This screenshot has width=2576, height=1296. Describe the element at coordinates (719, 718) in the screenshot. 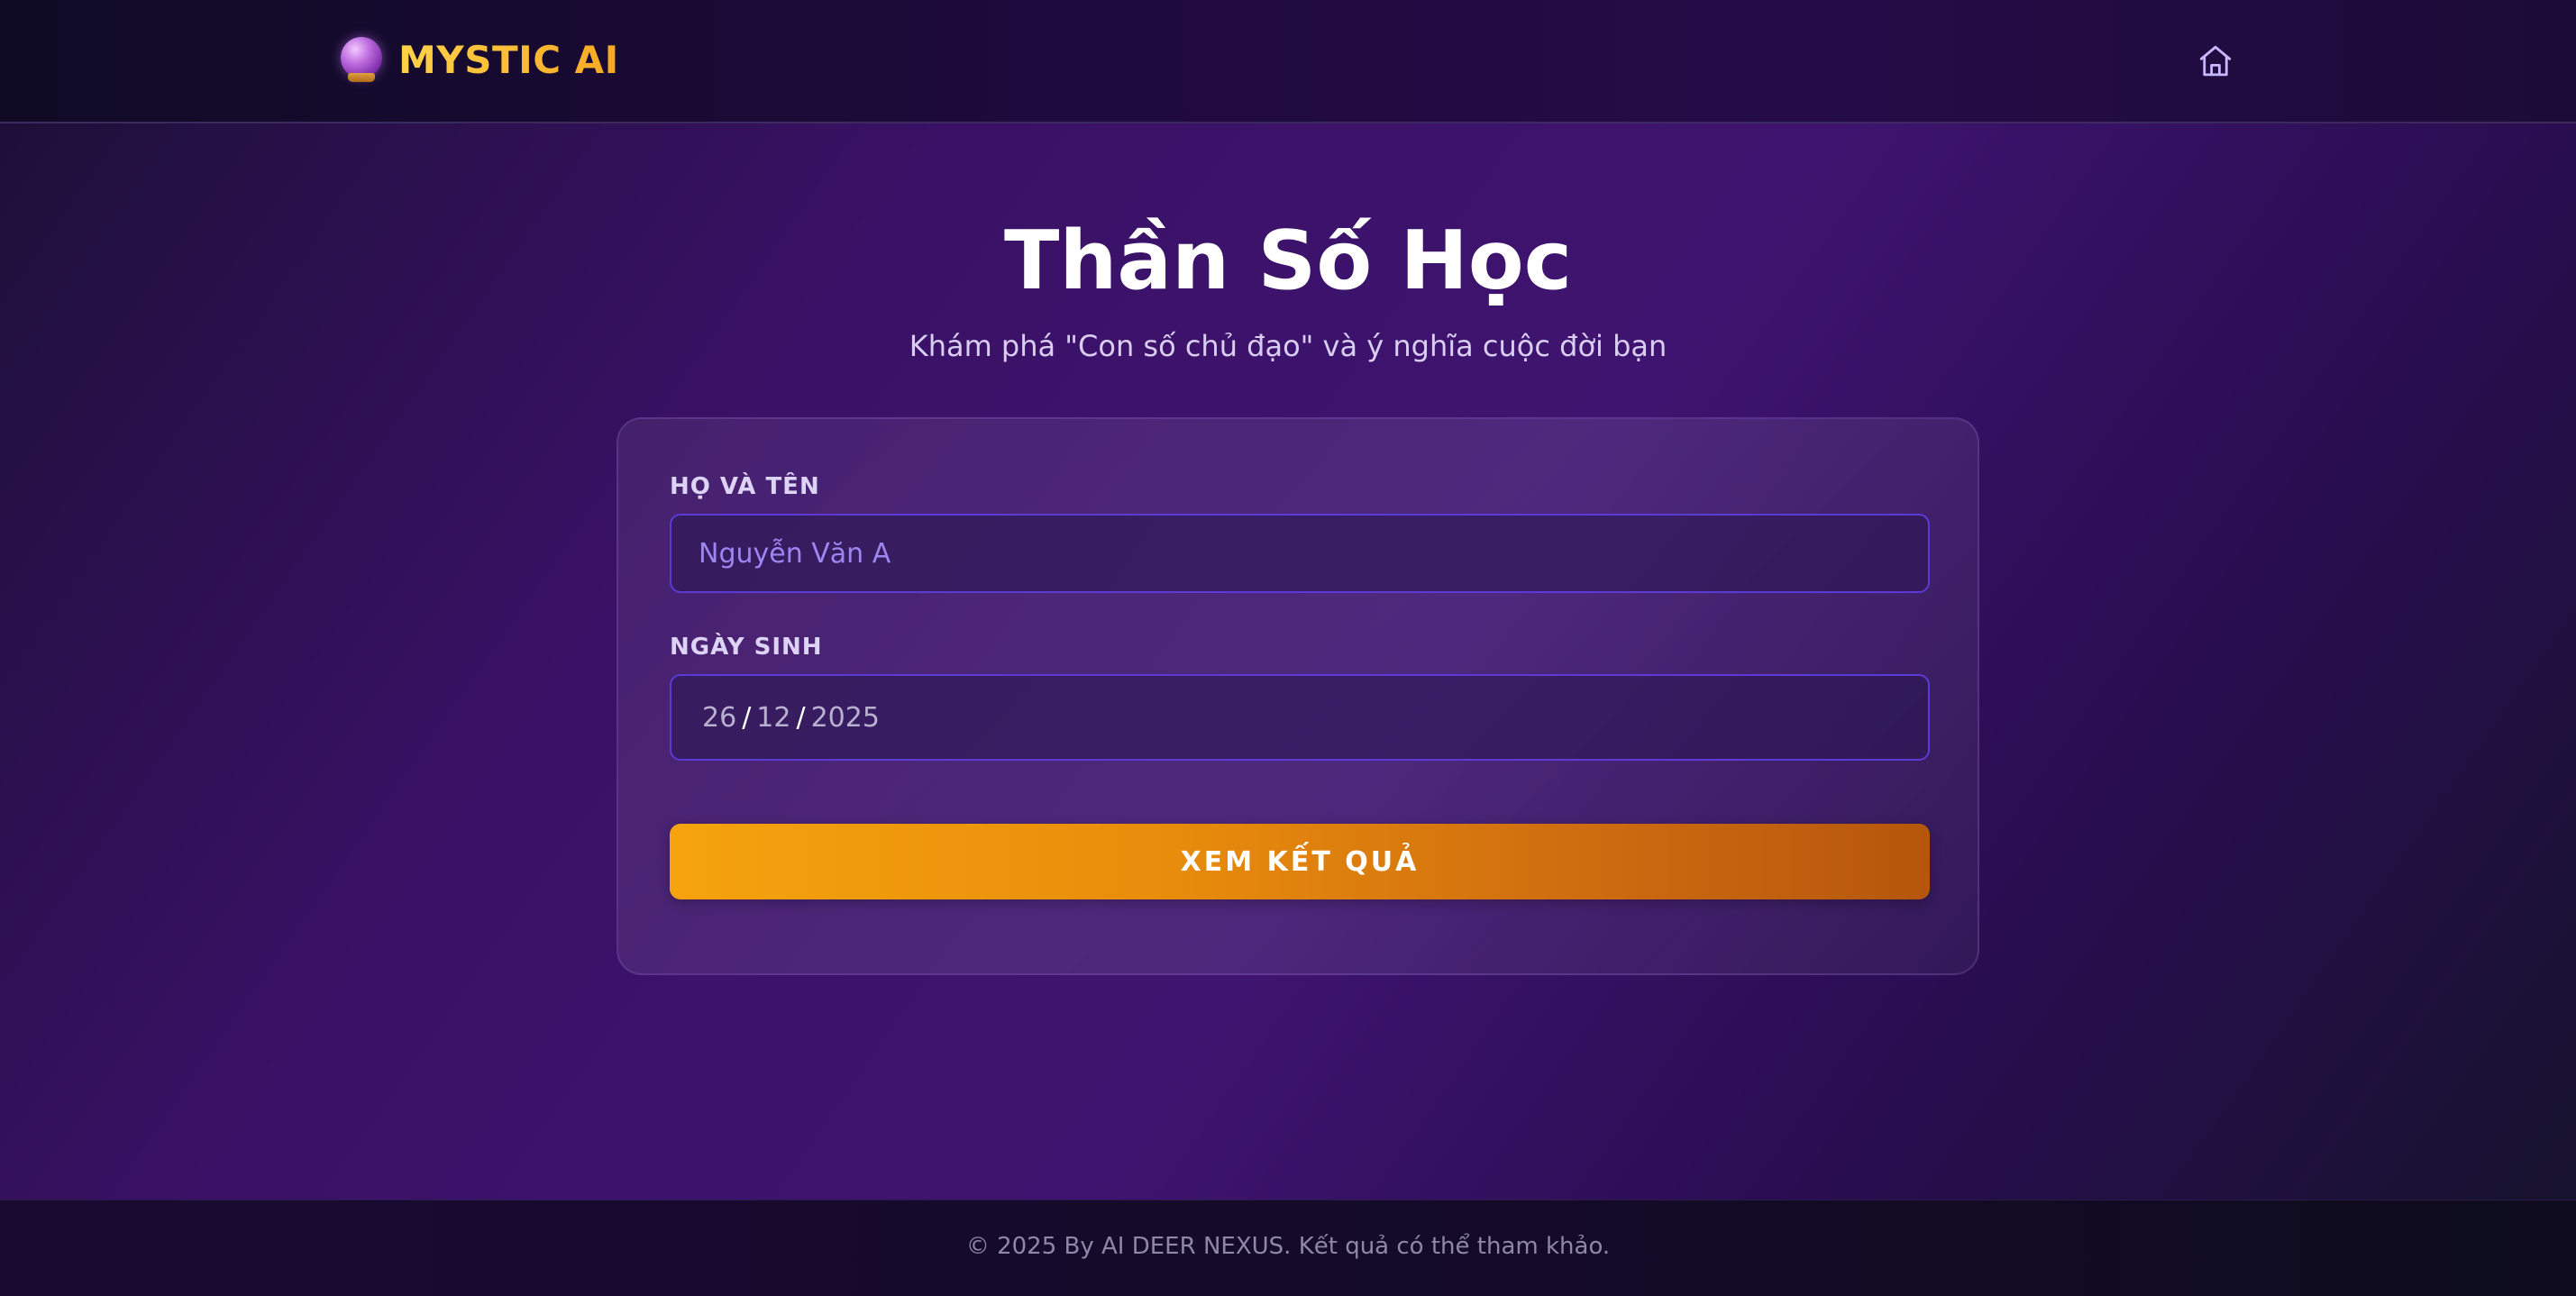

I see `dob-day: 26` at that location.